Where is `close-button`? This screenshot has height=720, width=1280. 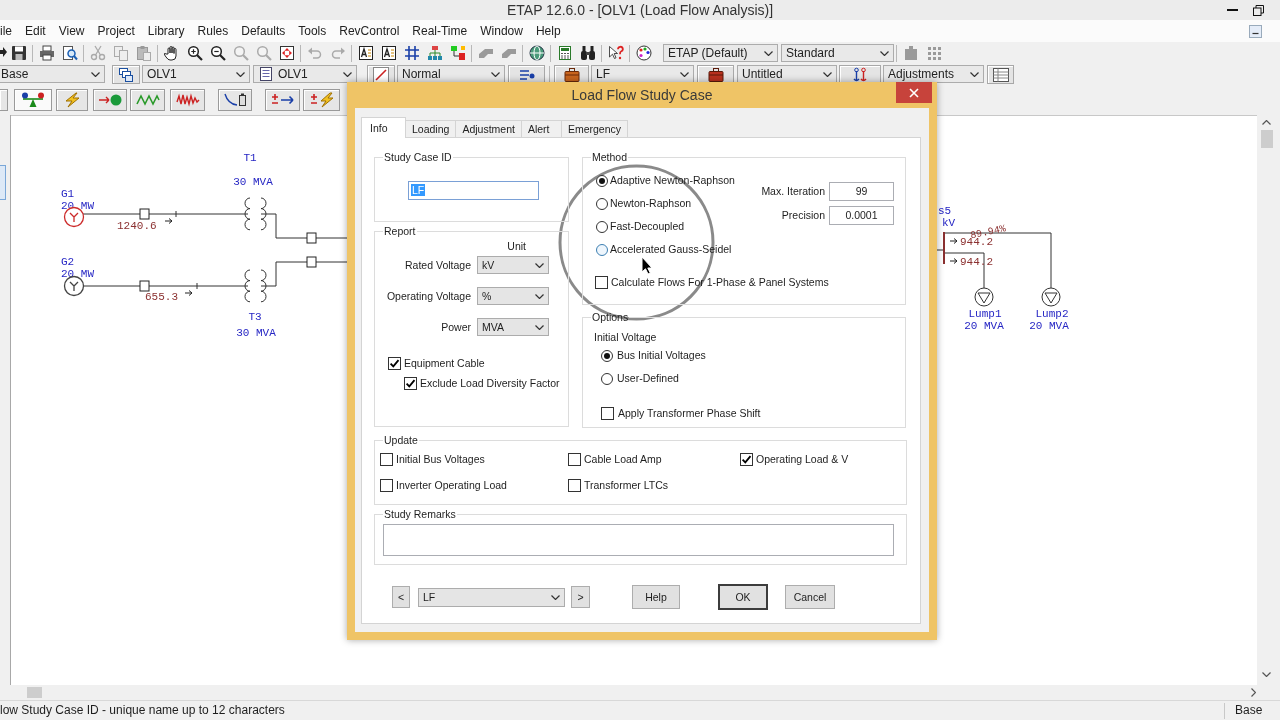 close-button is located at coordinates (914, 92).